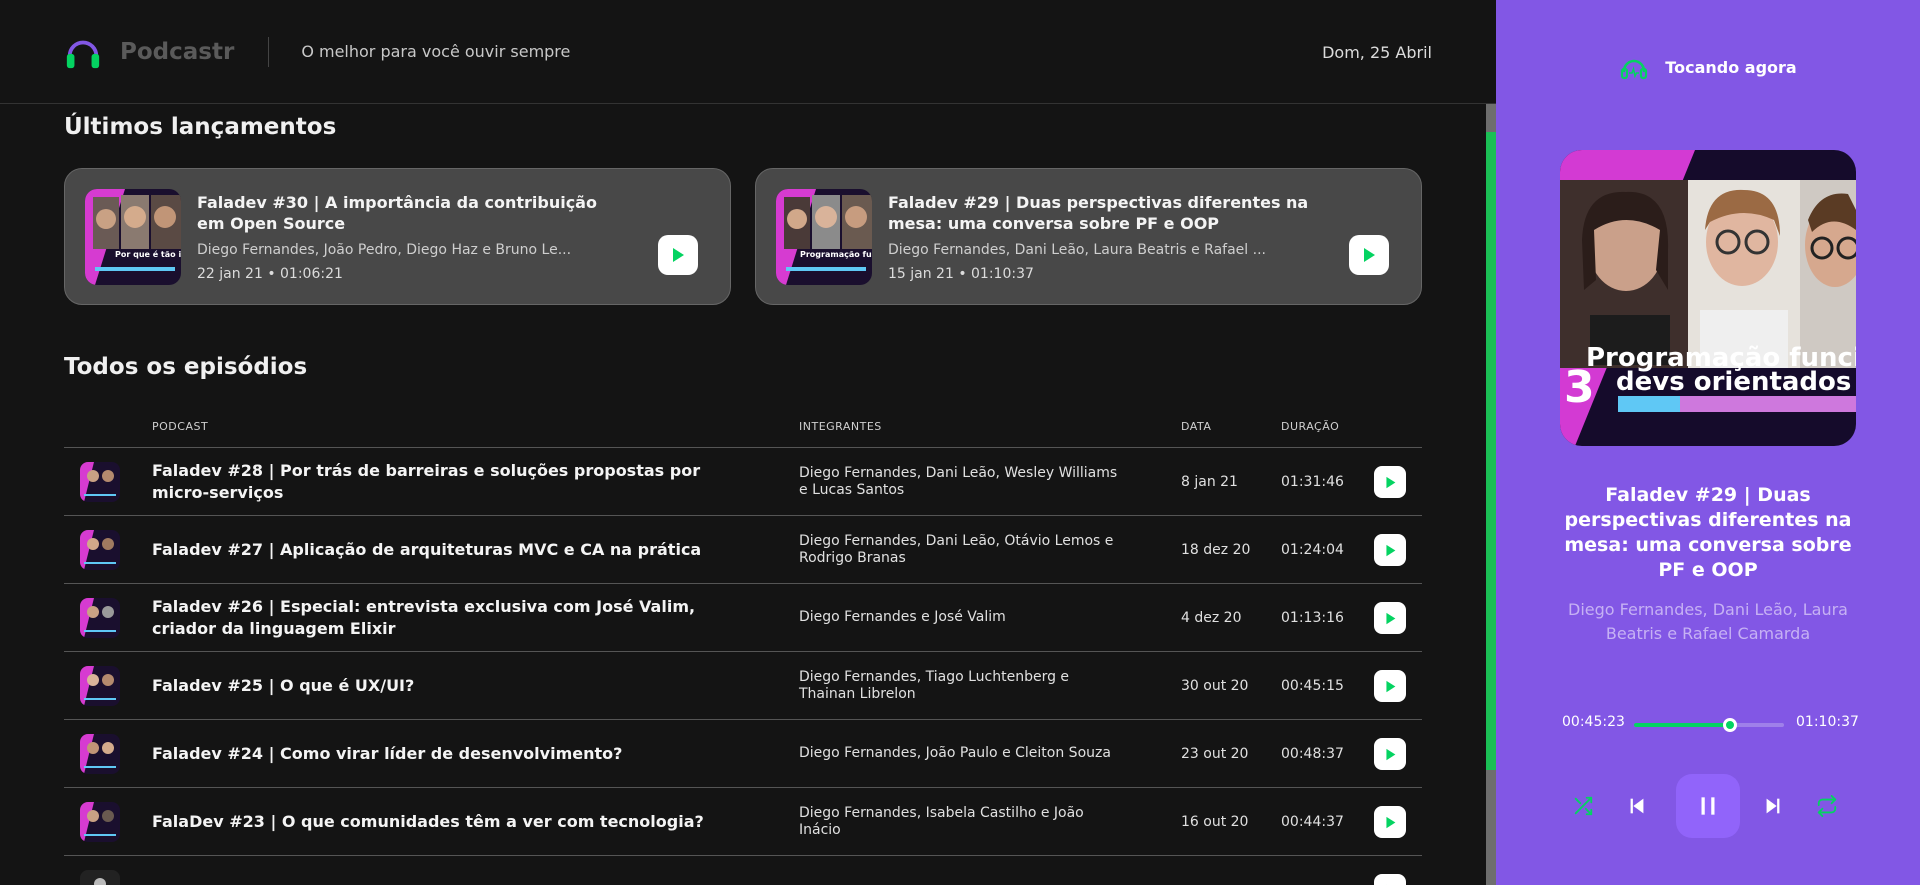  What do you see at coordinates (177, 51) in the screenshot?
I see `app-name: Podcastr` at bounding box center [177, 51].